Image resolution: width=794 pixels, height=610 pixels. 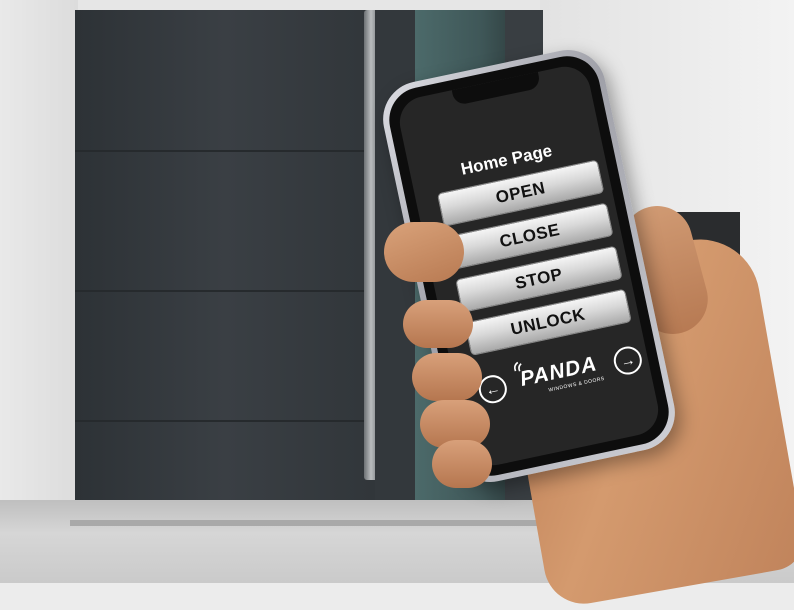 What do you see at coordinates (310, 523) in the screenshot?
I see `step-edge` at bounding box center [310, 523].